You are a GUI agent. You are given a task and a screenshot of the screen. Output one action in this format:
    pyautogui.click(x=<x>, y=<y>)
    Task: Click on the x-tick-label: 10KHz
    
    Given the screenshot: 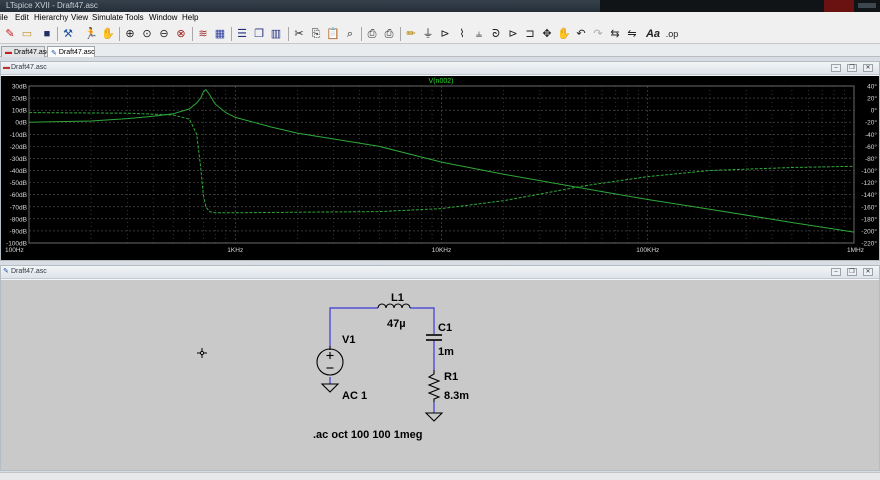 What is the action you would take?
    pyautogui.click(x=442, y=250)
    